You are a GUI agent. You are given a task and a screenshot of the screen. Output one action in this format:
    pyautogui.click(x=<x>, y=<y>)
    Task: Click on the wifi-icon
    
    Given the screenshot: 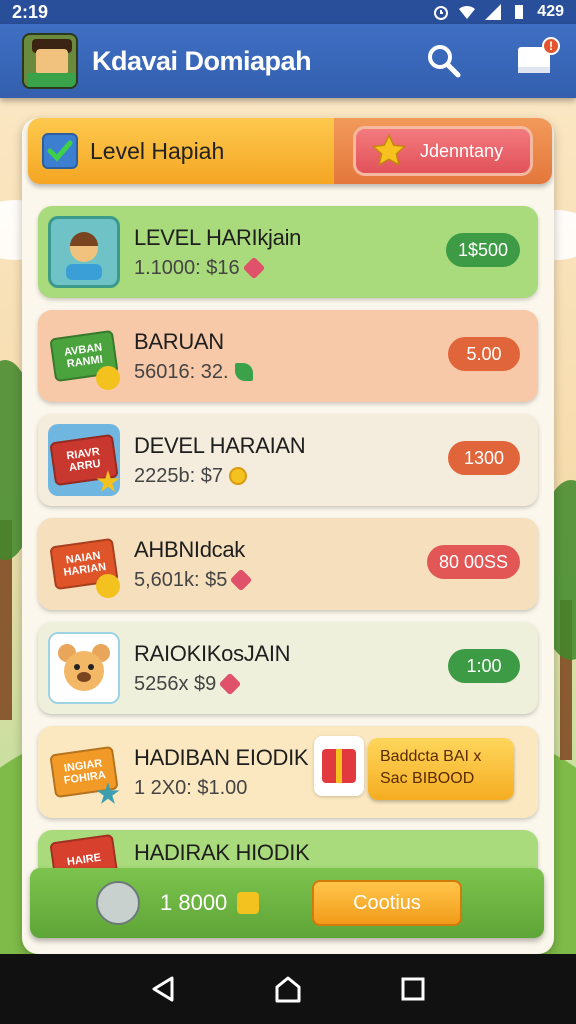 What is the action you would take?
    pyautogui.click(x=467, y=12)
    